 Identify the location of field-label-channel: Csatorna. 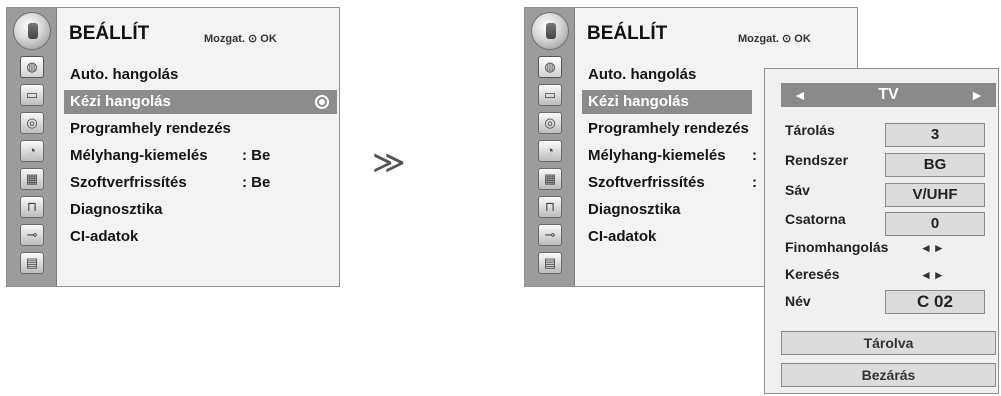
(815, 219).